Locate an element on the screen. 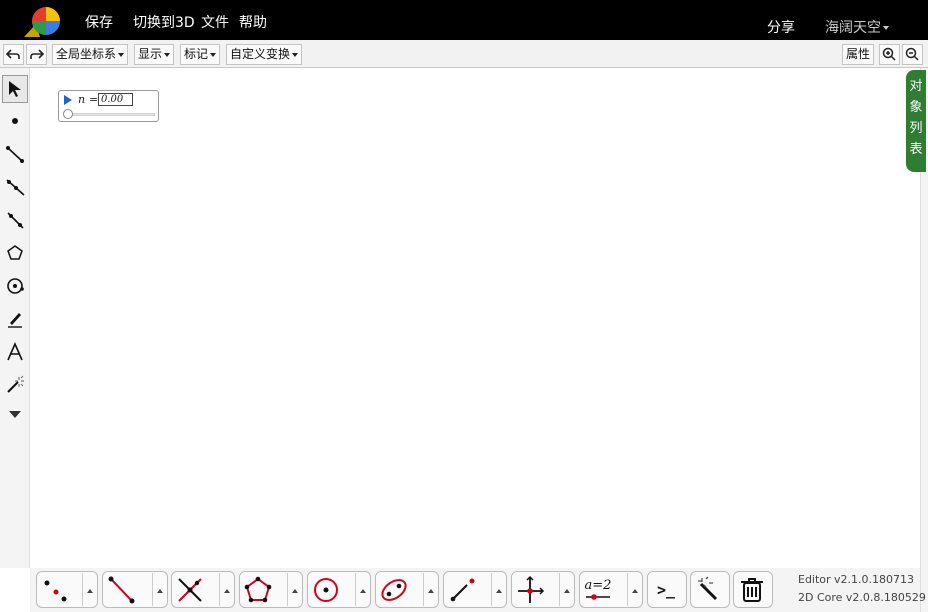 The width and height of the screenshot is (928, 612). share-button: 分享 is located at coordinates (781, 27).